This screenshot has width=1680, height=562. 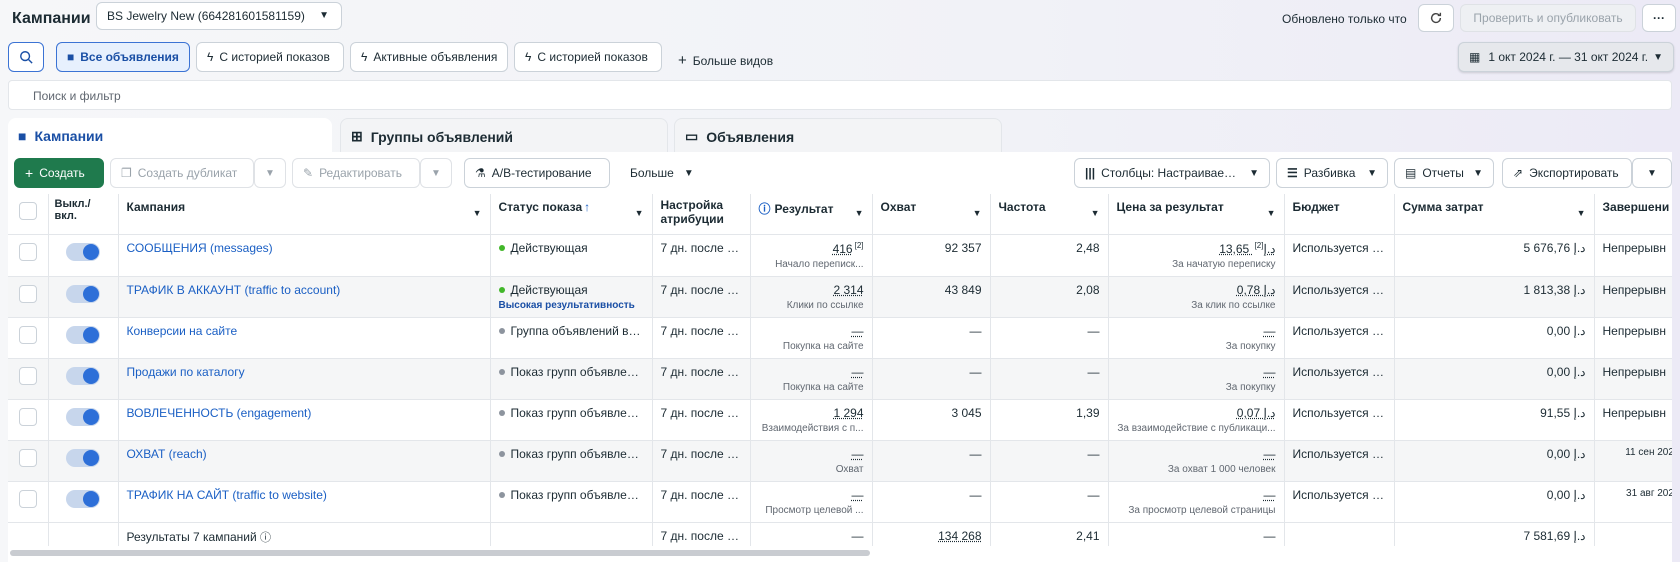 What do you see at coordinates (931, 502) in the screenshot?
I see `reach-cell: —` at bounding box center [931, 502].